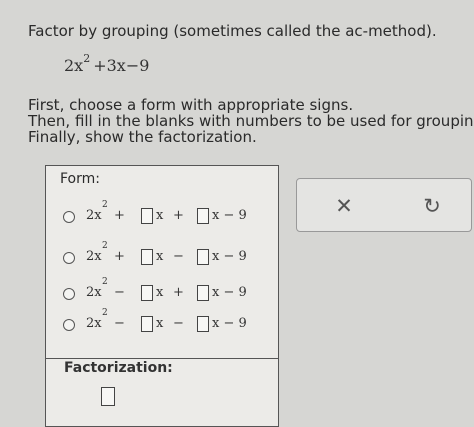 This screenshot has width=474, height=427. What do you see at coordinates (165, 214) in the screenshot?
I see `form-option-1: 2x 2 + x + x − 9` at bounding box center [165, 214].